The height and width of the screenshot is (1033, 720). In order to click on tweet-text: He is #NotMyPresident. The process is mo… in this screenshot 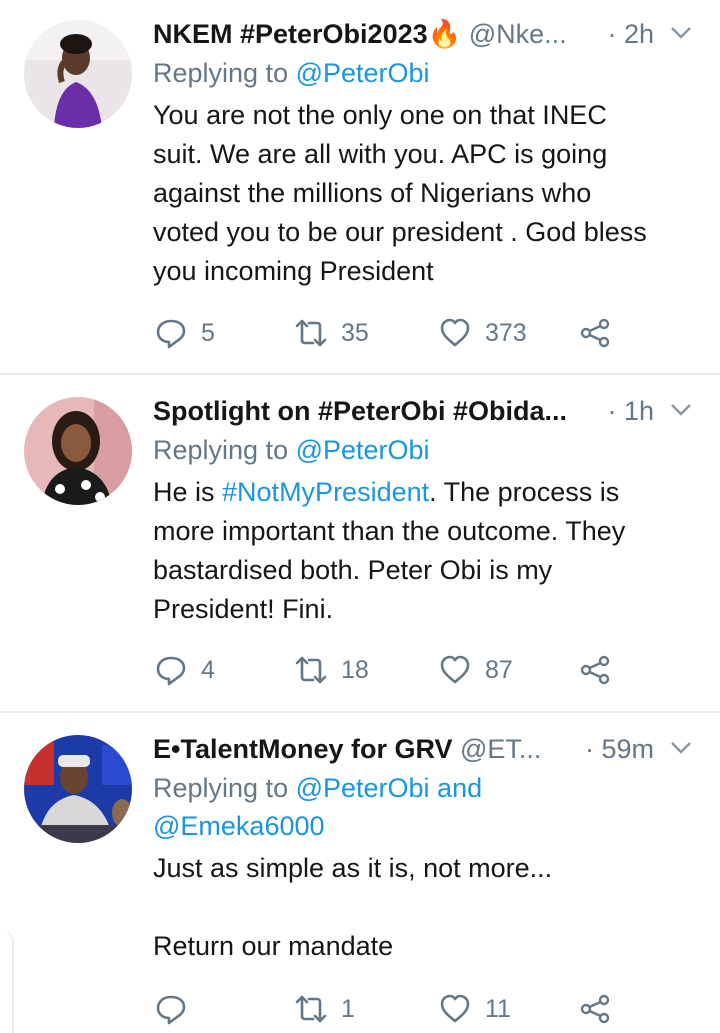, I will do `click(424, 551)`.